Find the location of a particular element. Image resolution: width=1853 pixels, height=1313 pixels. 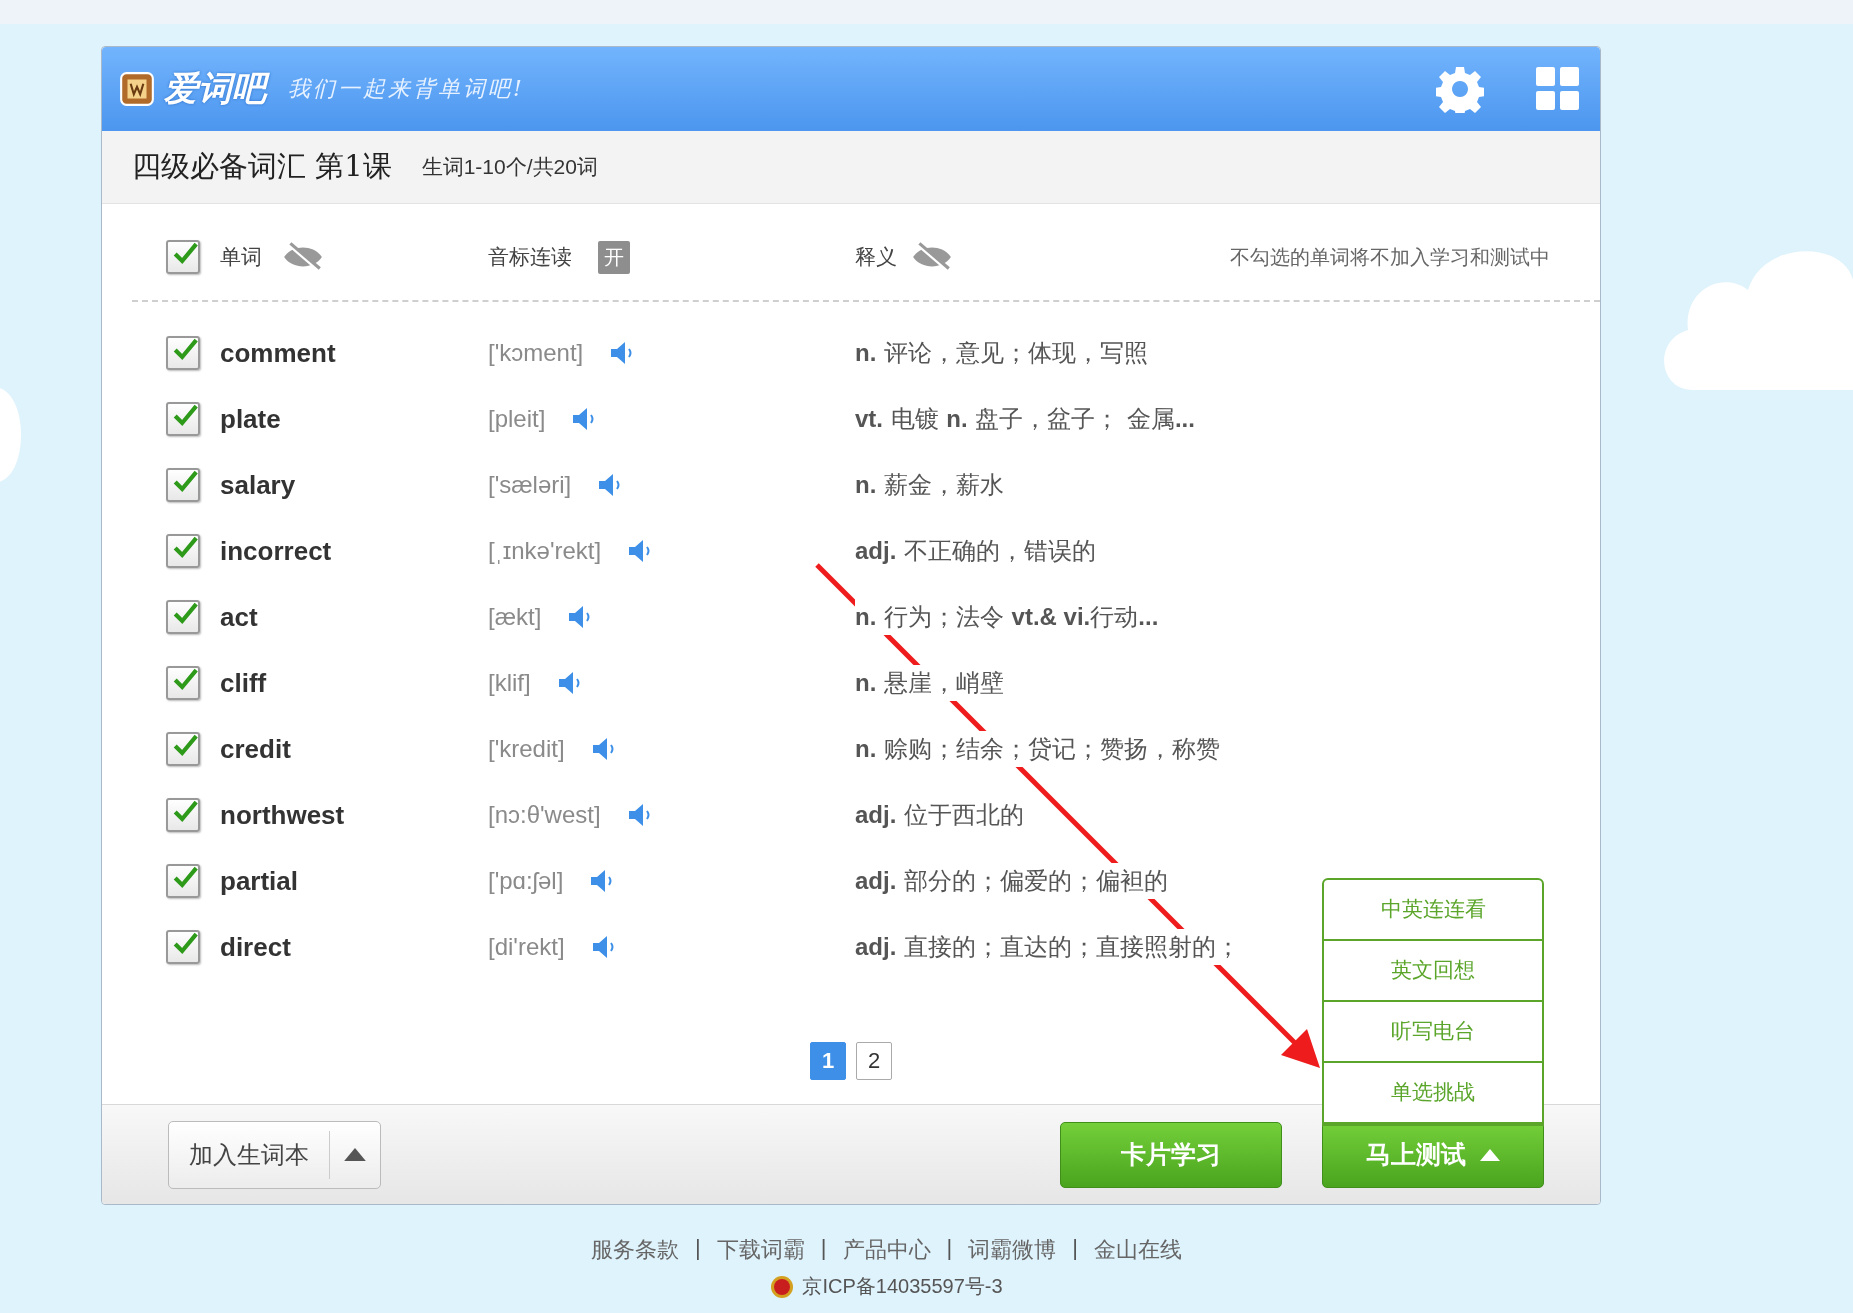

phonetic-column-label: 音标连读 is located at coordinates (530, 257).